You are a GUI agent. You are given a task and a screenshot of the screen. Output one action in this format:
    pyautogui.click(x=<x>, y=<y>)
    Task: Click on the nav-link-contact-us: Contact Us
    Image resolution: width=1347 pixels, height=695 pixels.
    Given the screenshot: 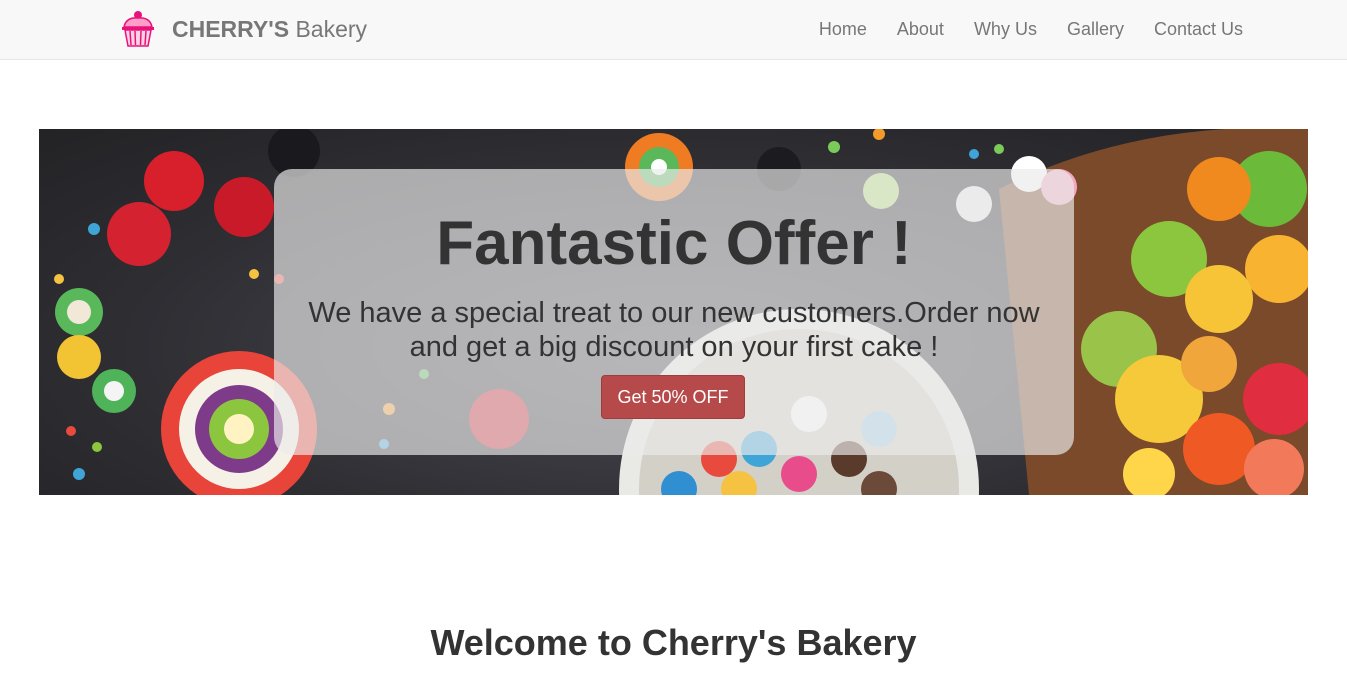 What is the action you would take?
    pyautogui.click(x=1198, y=29)
    